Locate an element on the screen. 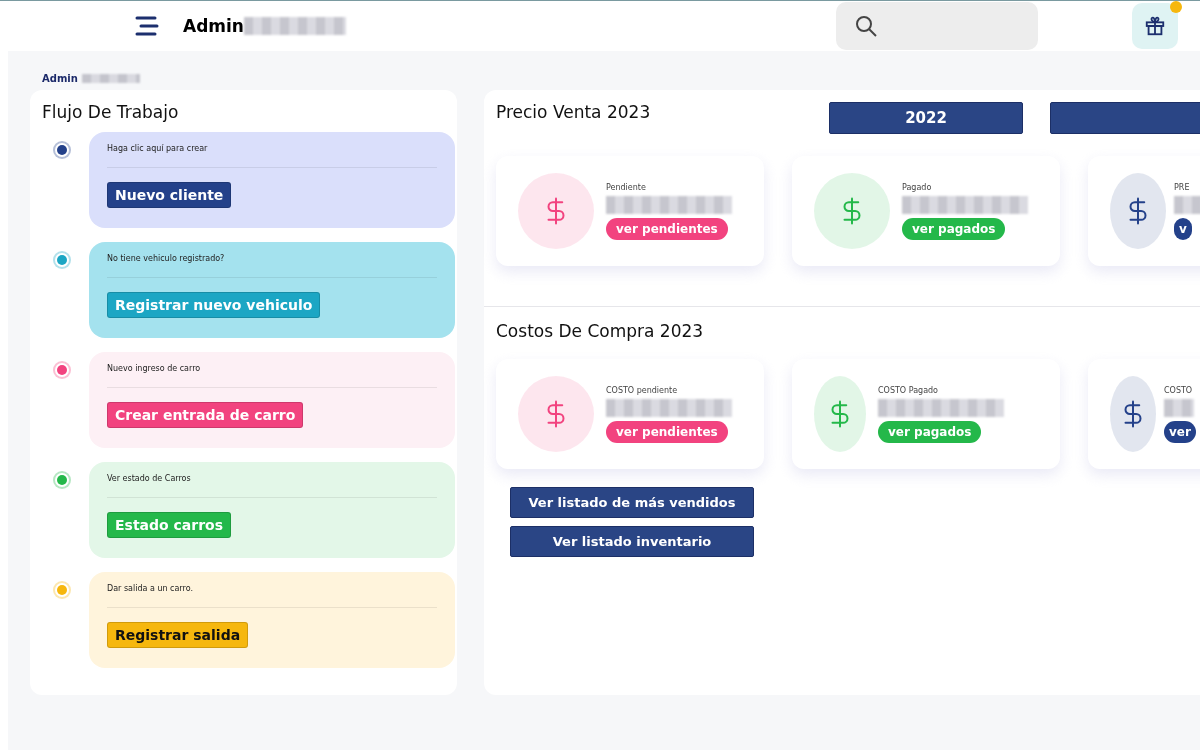  stat-label: Pendiente is located at coordinates (626, 187).